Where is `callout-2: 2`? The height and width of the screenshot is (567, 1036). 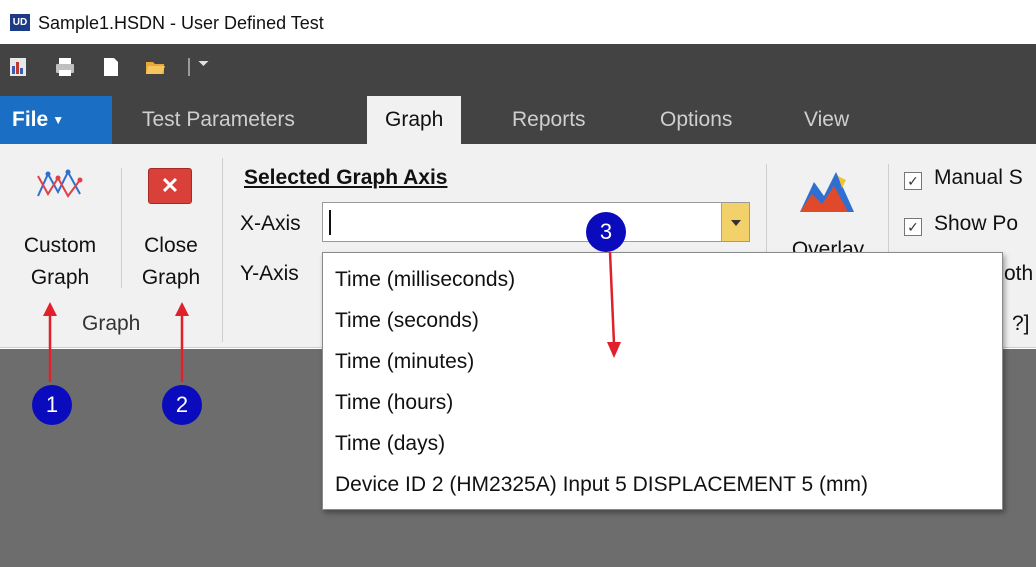
callout-2: 2 is located at coordinates (182, 405).